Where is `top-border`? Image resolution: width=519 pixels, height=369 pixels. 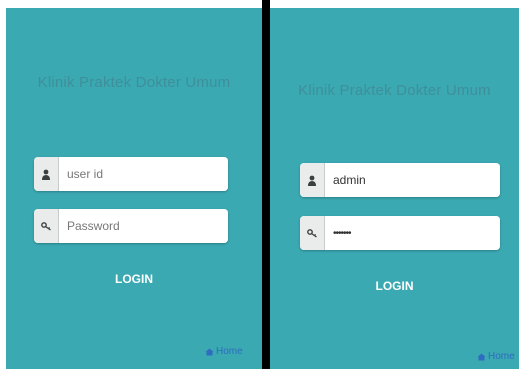 top-border is located at coordinates (259, 4).